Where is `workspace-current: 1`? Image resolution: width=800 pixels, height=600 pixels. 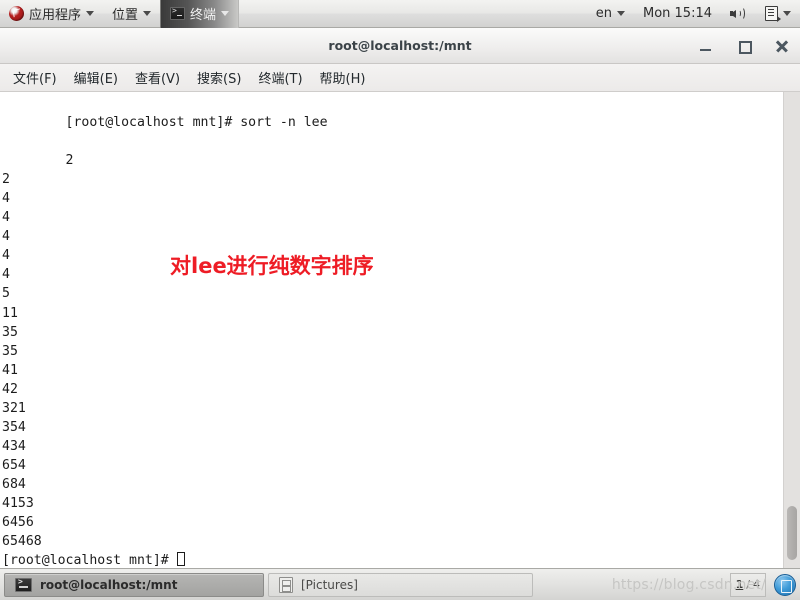
workspace-current: 1 is located at coordinates (739, 584).